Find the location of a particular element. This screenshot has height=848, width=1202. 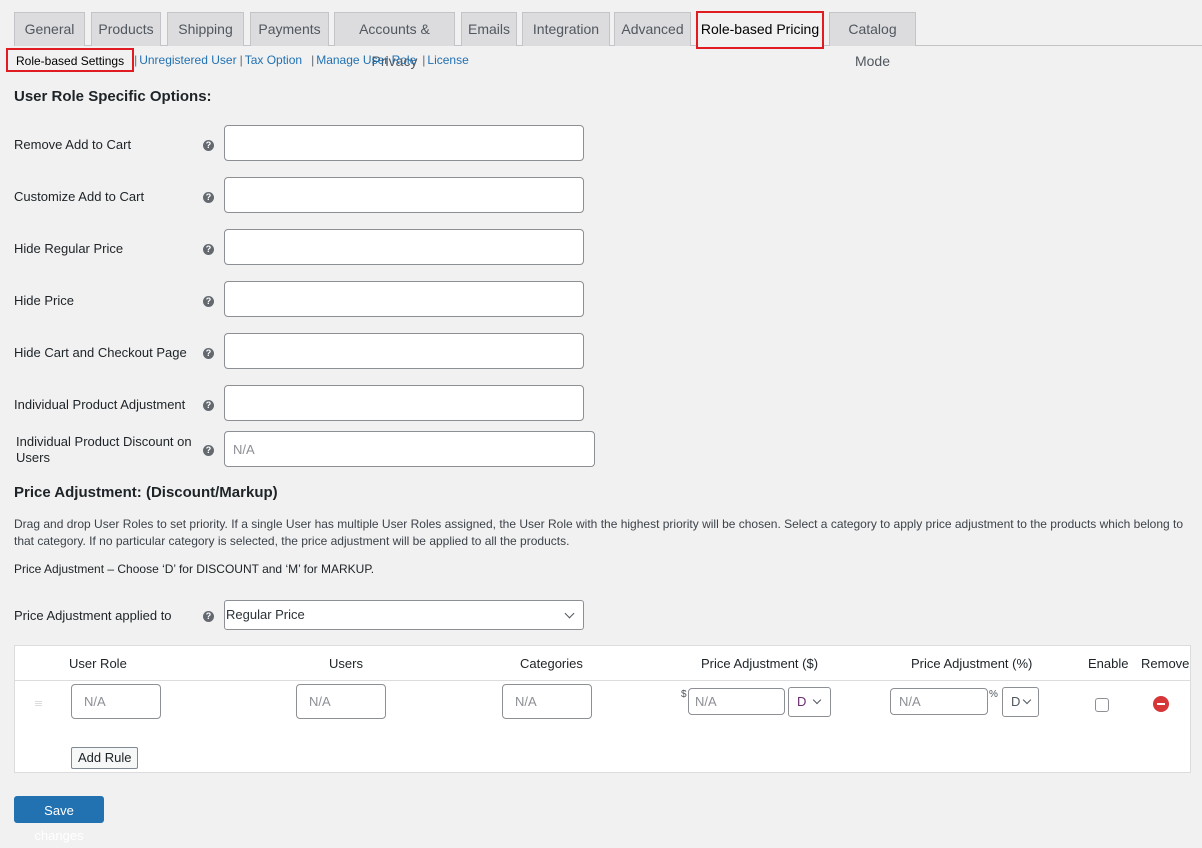

column-header-categories: Categories is located at coordinates (551, 663).